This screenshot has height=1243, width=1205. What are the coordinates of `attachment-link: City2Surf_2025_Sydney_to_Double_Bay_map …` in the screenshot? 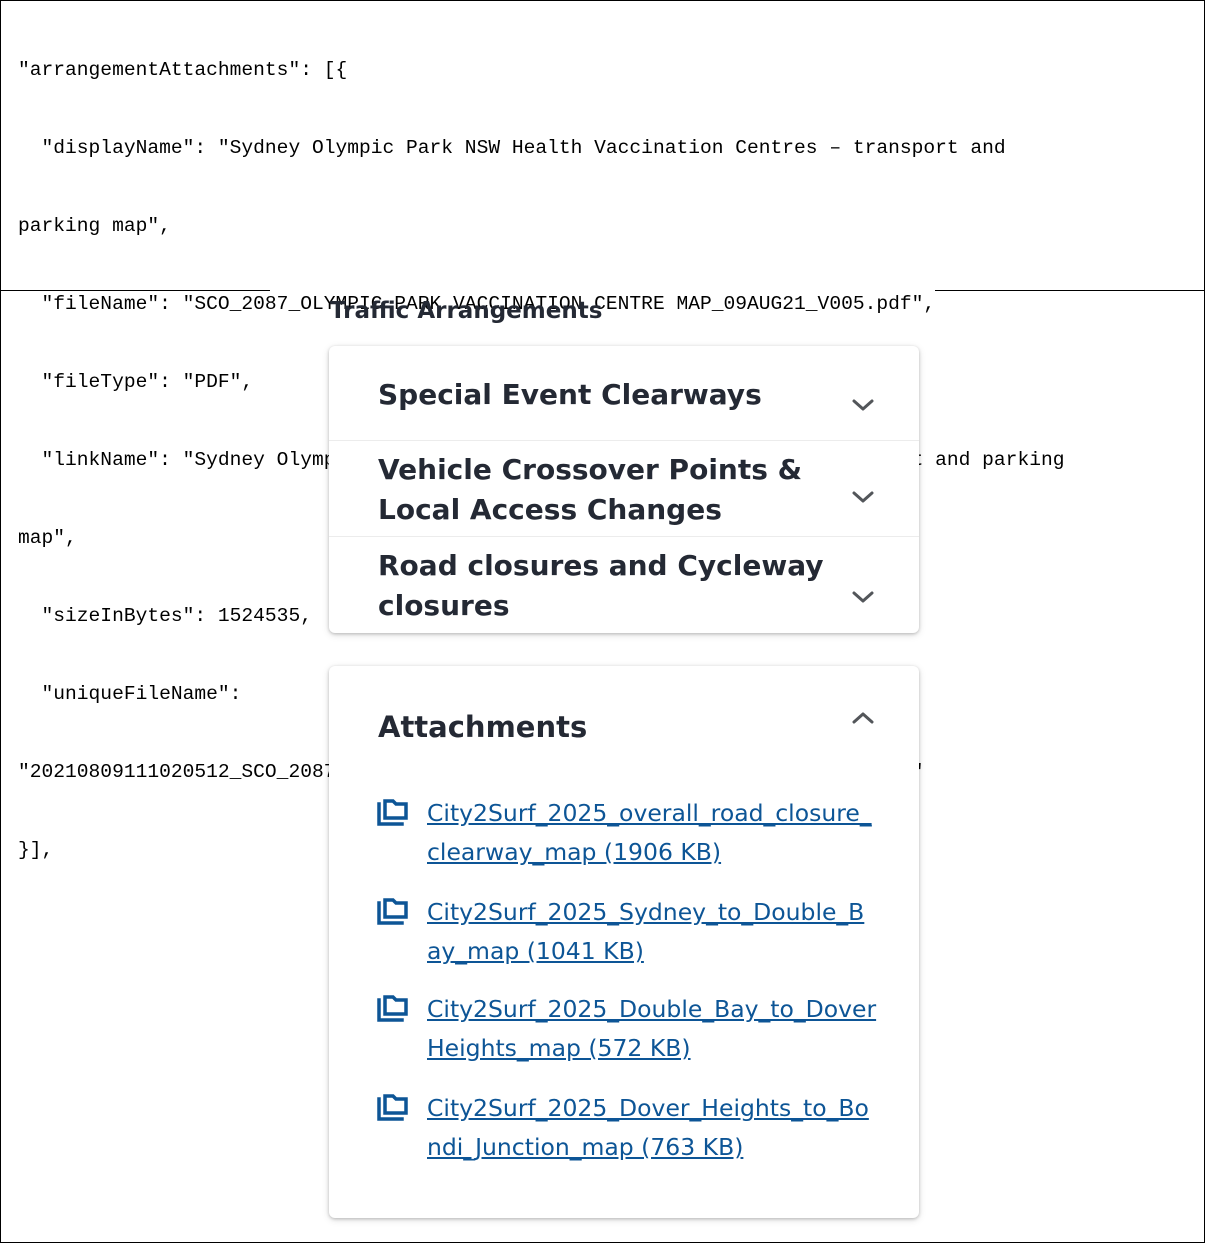 It's located at (652, 932).